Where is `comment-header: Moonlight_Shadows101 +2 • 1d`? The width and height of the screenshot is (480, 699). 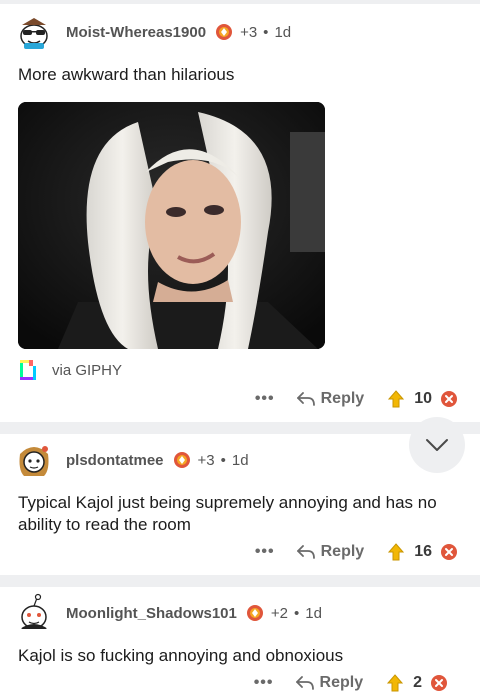 comment-header: Moonlight_Shadows101 +2 • 1d is located at coordinates (168, 613).